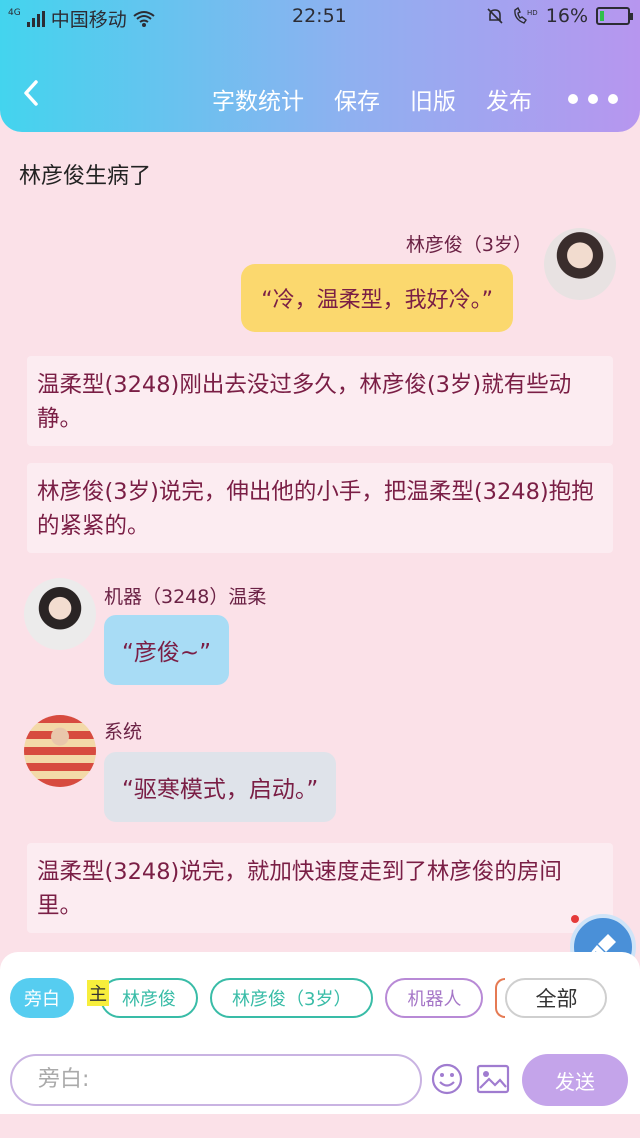 The width and height of the screenshot is (640, 1138). What do you see at coordinates (258, 99) in the screenshot?
I see `word-count-button: 字数统计` at bounding box center [258, 99].